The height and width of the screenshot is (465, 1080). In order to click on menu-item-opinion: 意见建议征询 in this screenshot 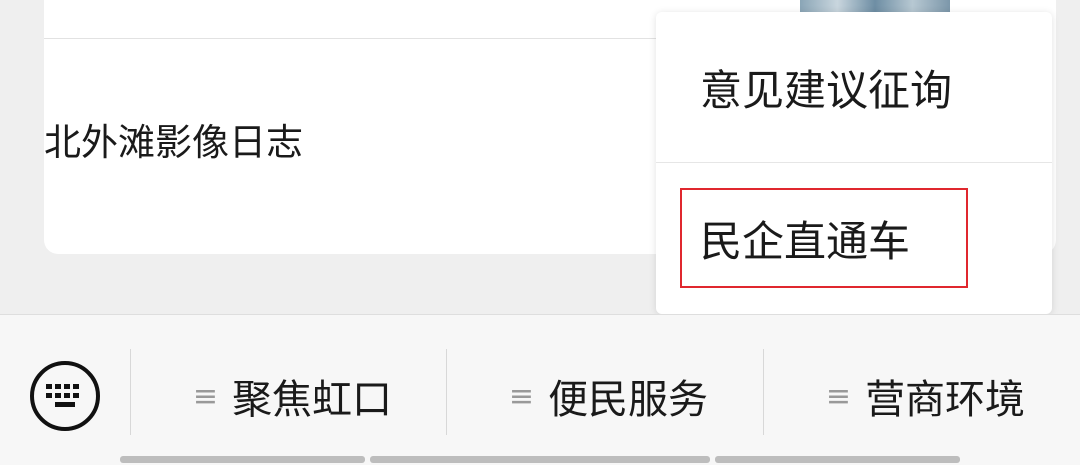, I will do `click(854, 87)`.